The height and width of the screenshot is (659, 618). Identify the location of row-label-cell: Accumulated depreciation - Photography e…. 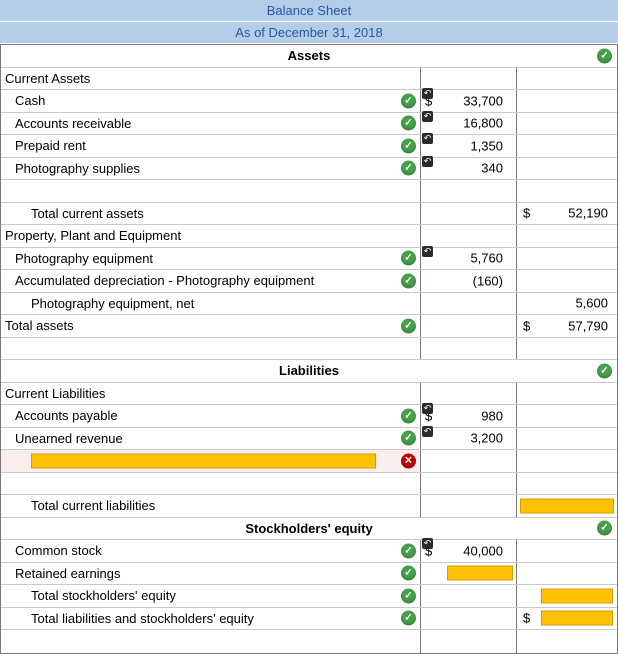
(211, 281).